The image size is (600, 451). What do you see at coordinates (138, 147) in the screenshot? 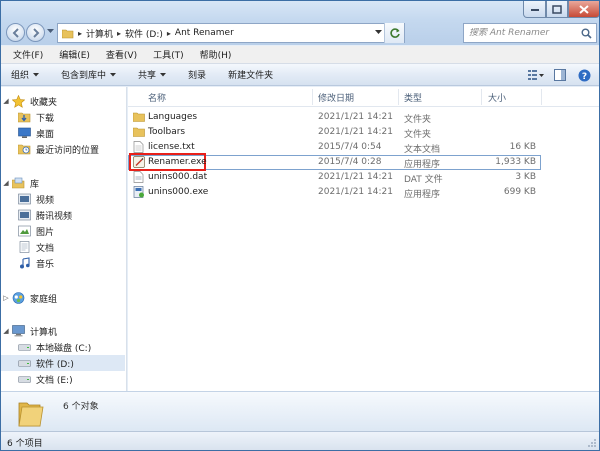
I see `text-file-icon` at bounding box center [138, 147].